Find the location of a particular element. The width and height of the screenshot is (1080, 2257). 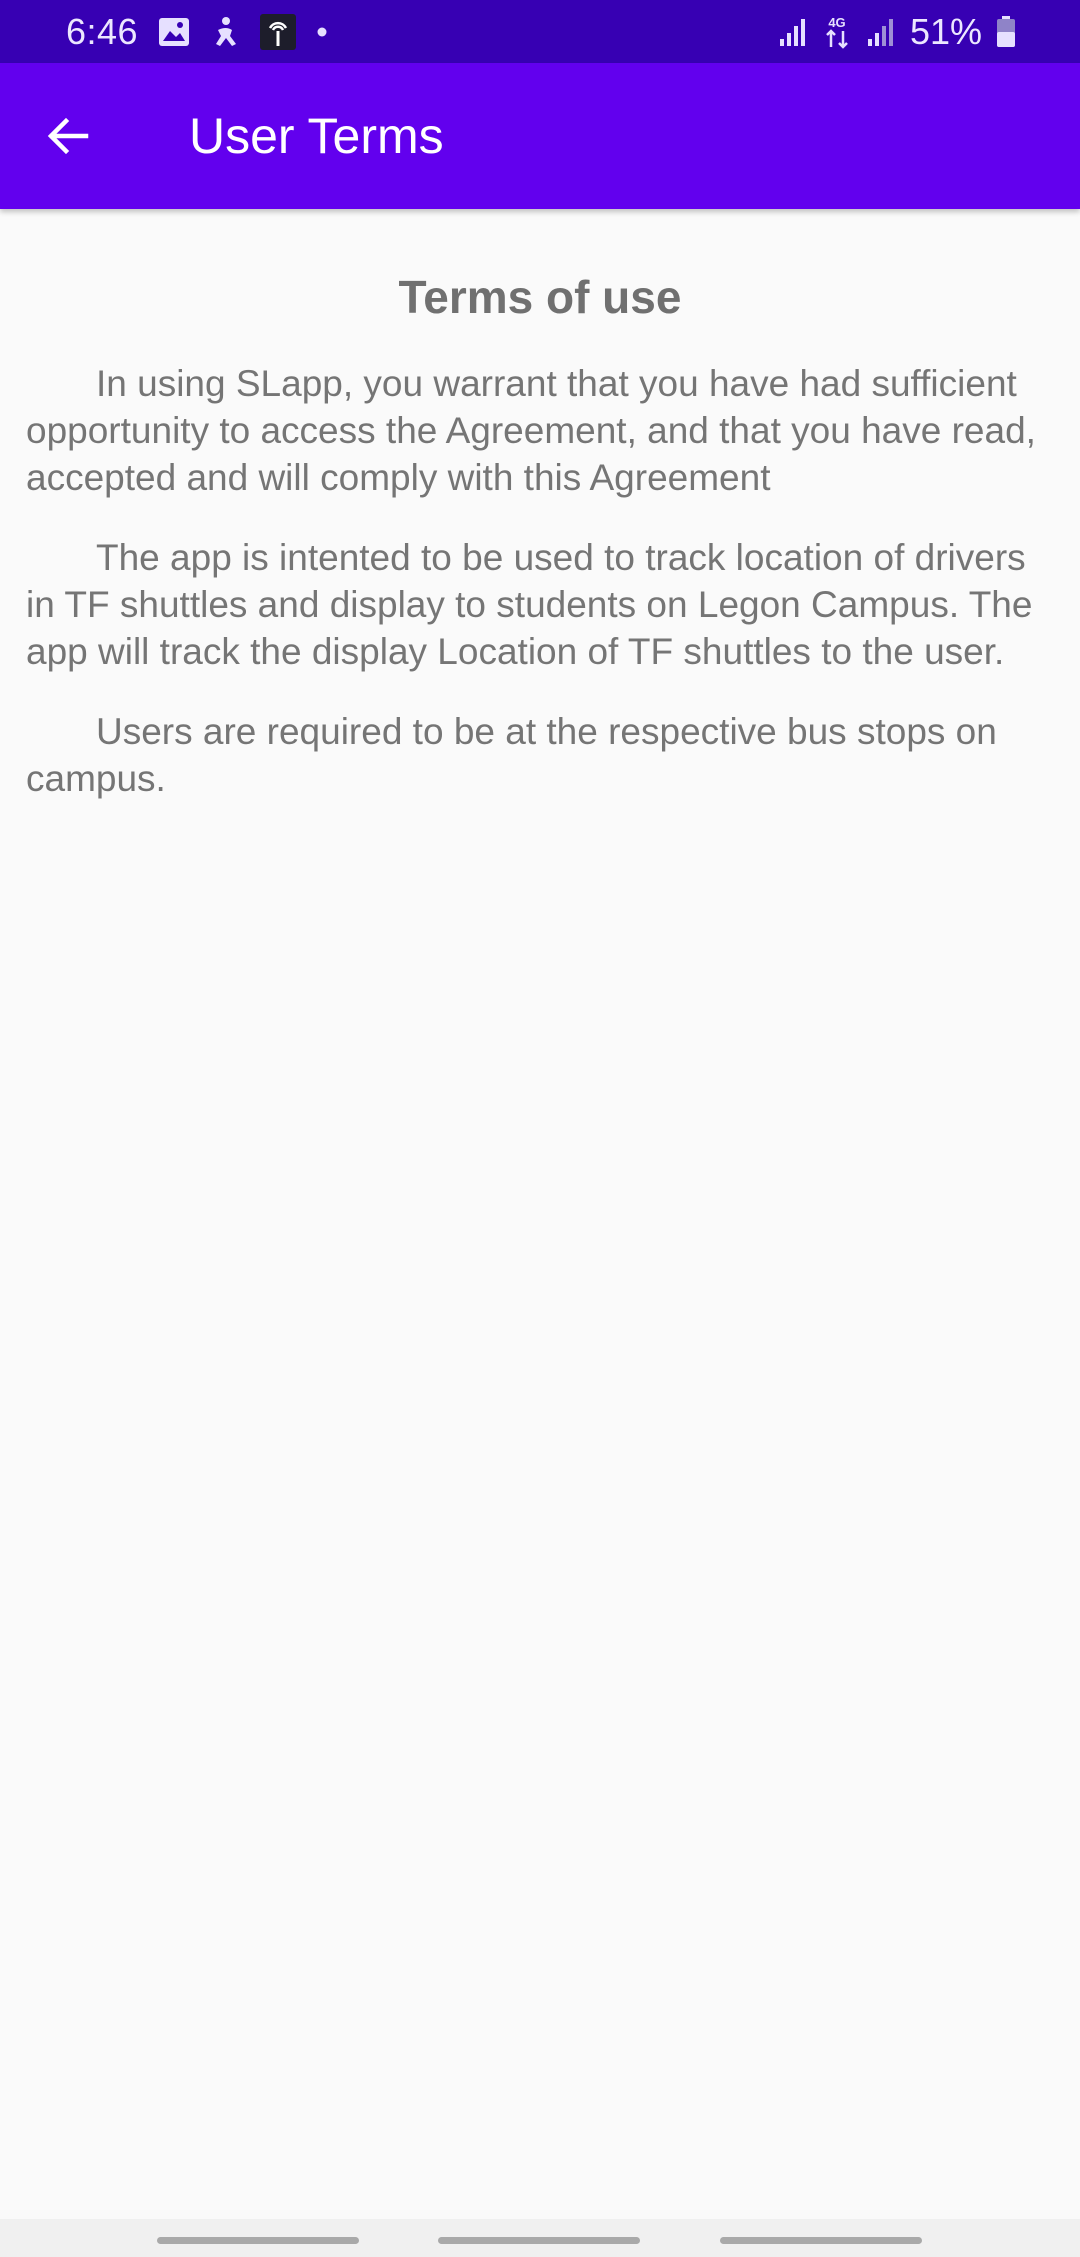

network-type: 4G is located at coordinates (836, 22).